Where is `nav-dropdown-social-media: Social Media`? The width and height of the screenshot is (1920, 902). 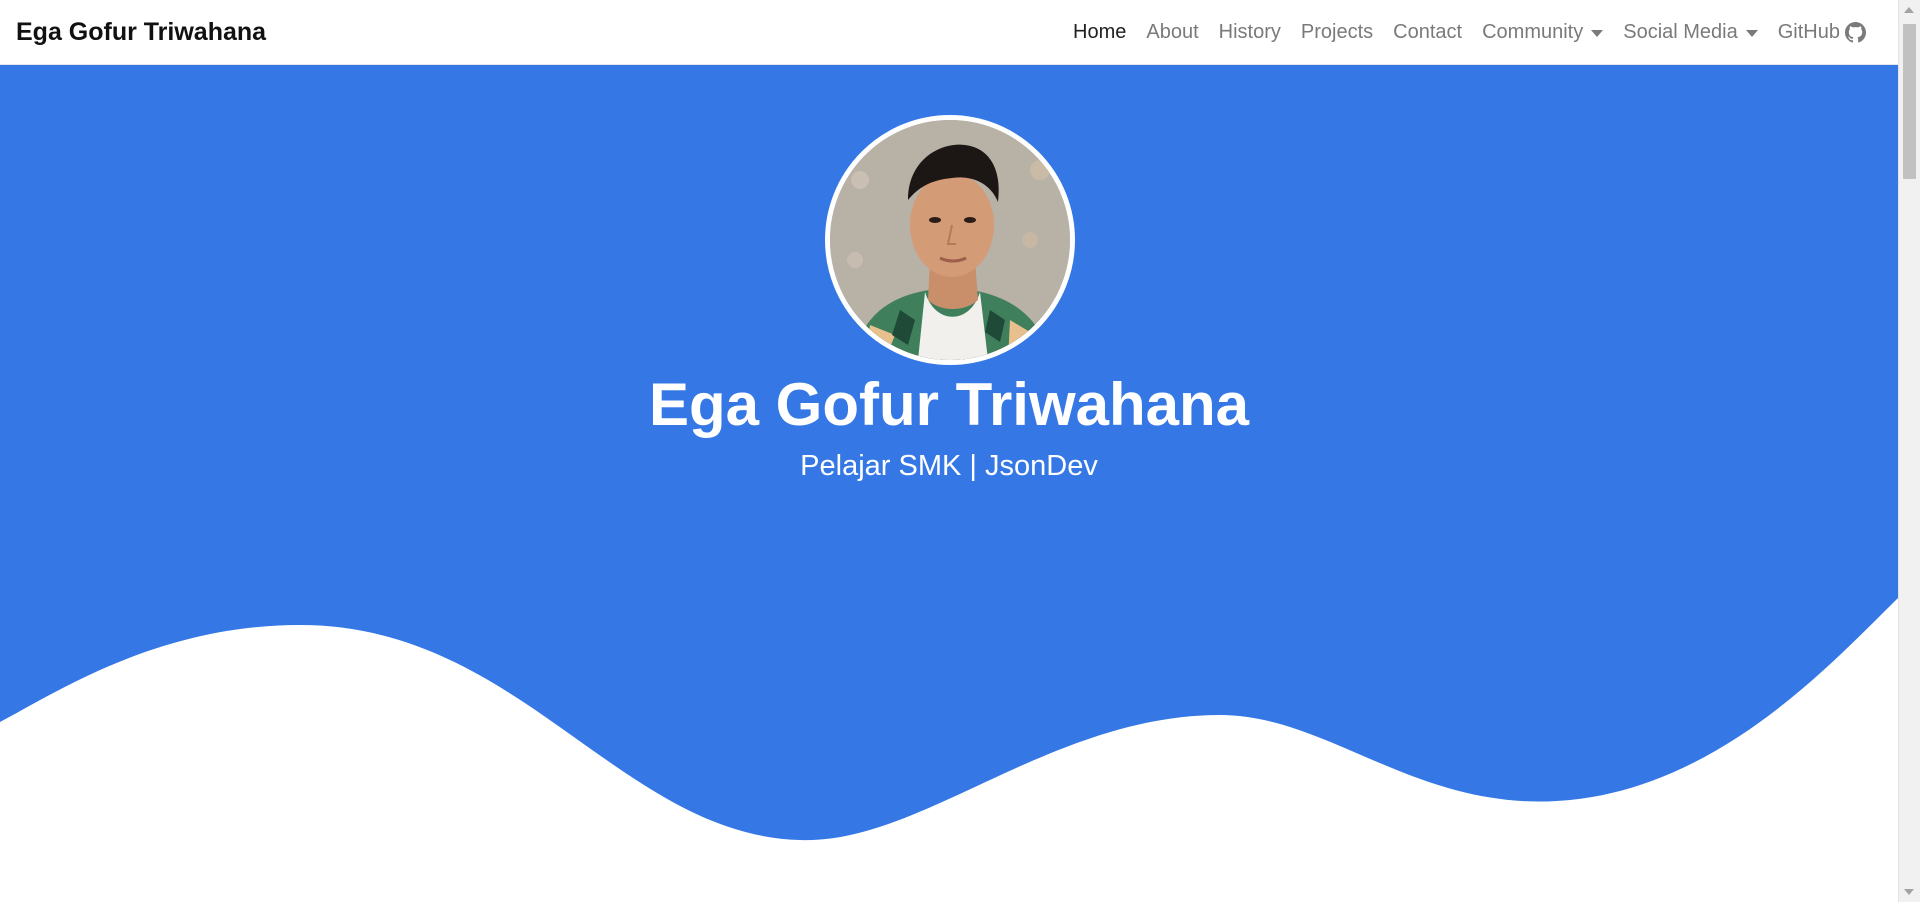
nav-dropdown-social-media: Social Media is located at coordinates (1690, 32).